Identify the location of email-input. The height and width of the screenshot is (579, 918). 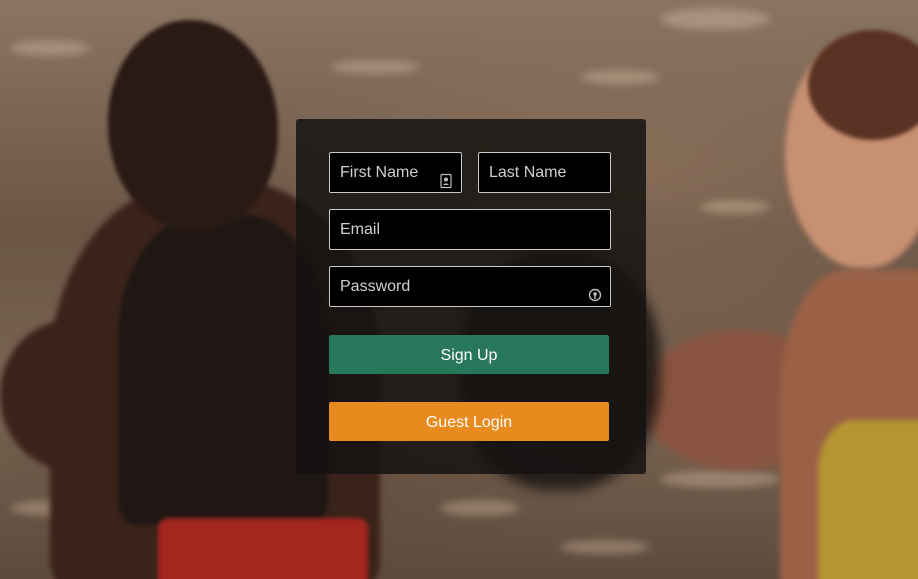
(470, 230).